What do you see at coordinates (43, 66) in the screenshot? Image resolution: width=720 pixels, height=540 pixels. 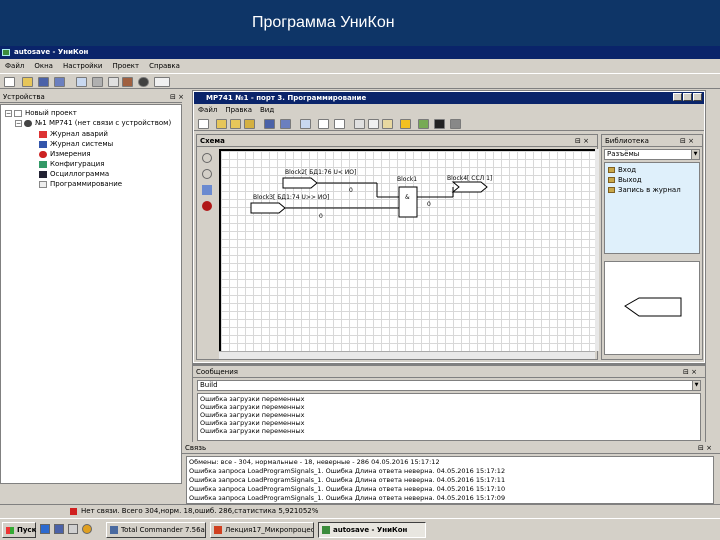 I see `menu-windows: Окна` at bounding box center [43, 66].